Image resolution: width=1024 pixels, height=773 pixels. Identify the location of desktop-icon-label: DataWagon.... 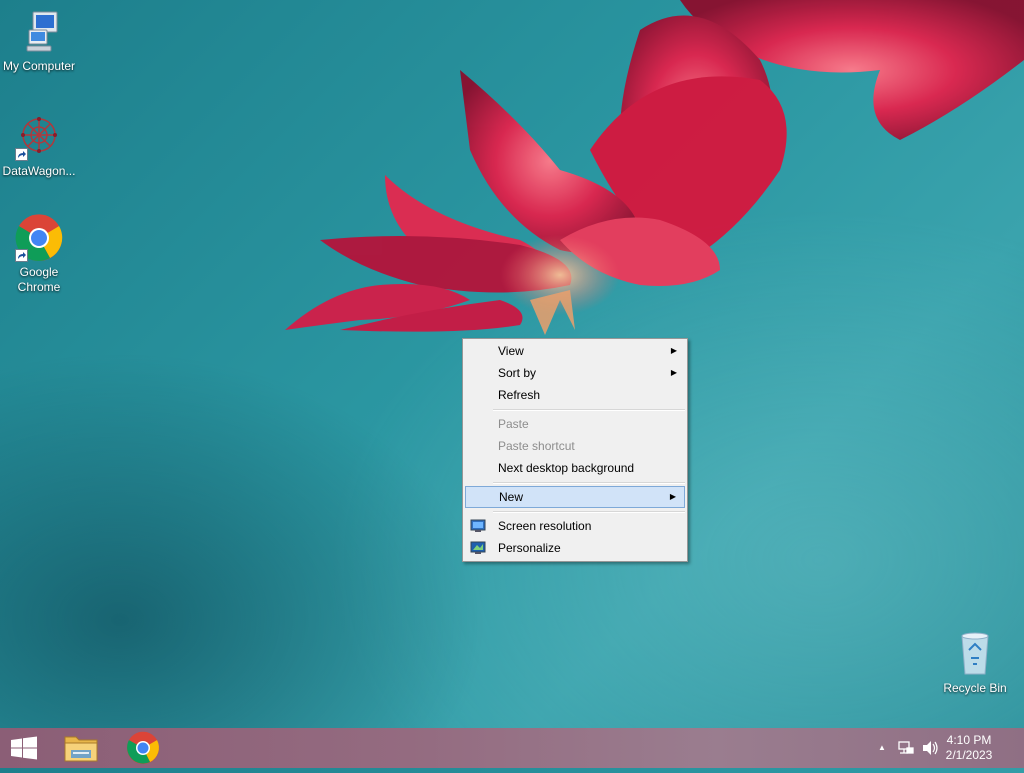
(39, 171).